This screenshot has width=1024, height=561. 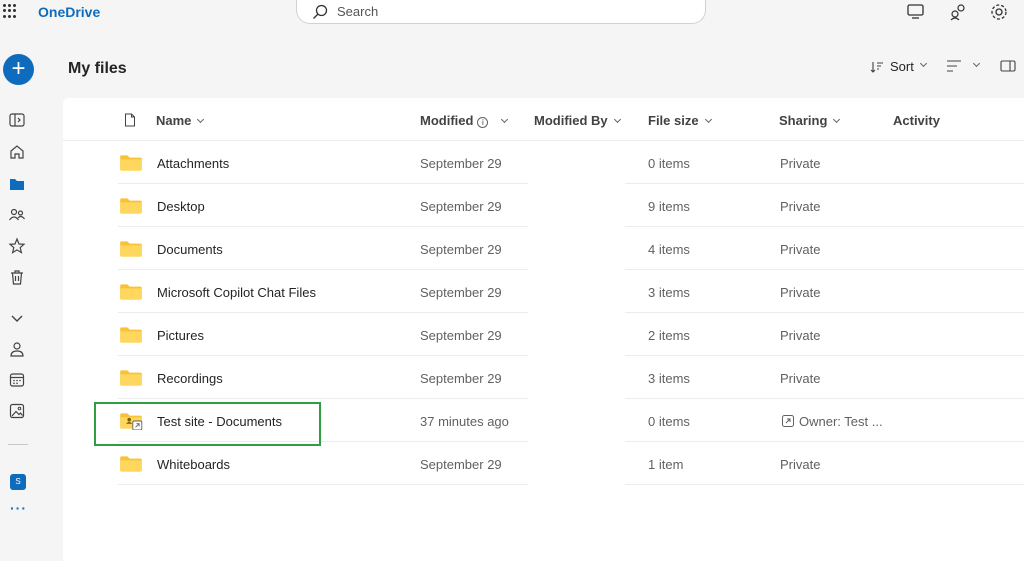 What do you see at coordinates (916, 12) in the screenshot?
I see `monitor-icon` at bounding box center [916, 12].